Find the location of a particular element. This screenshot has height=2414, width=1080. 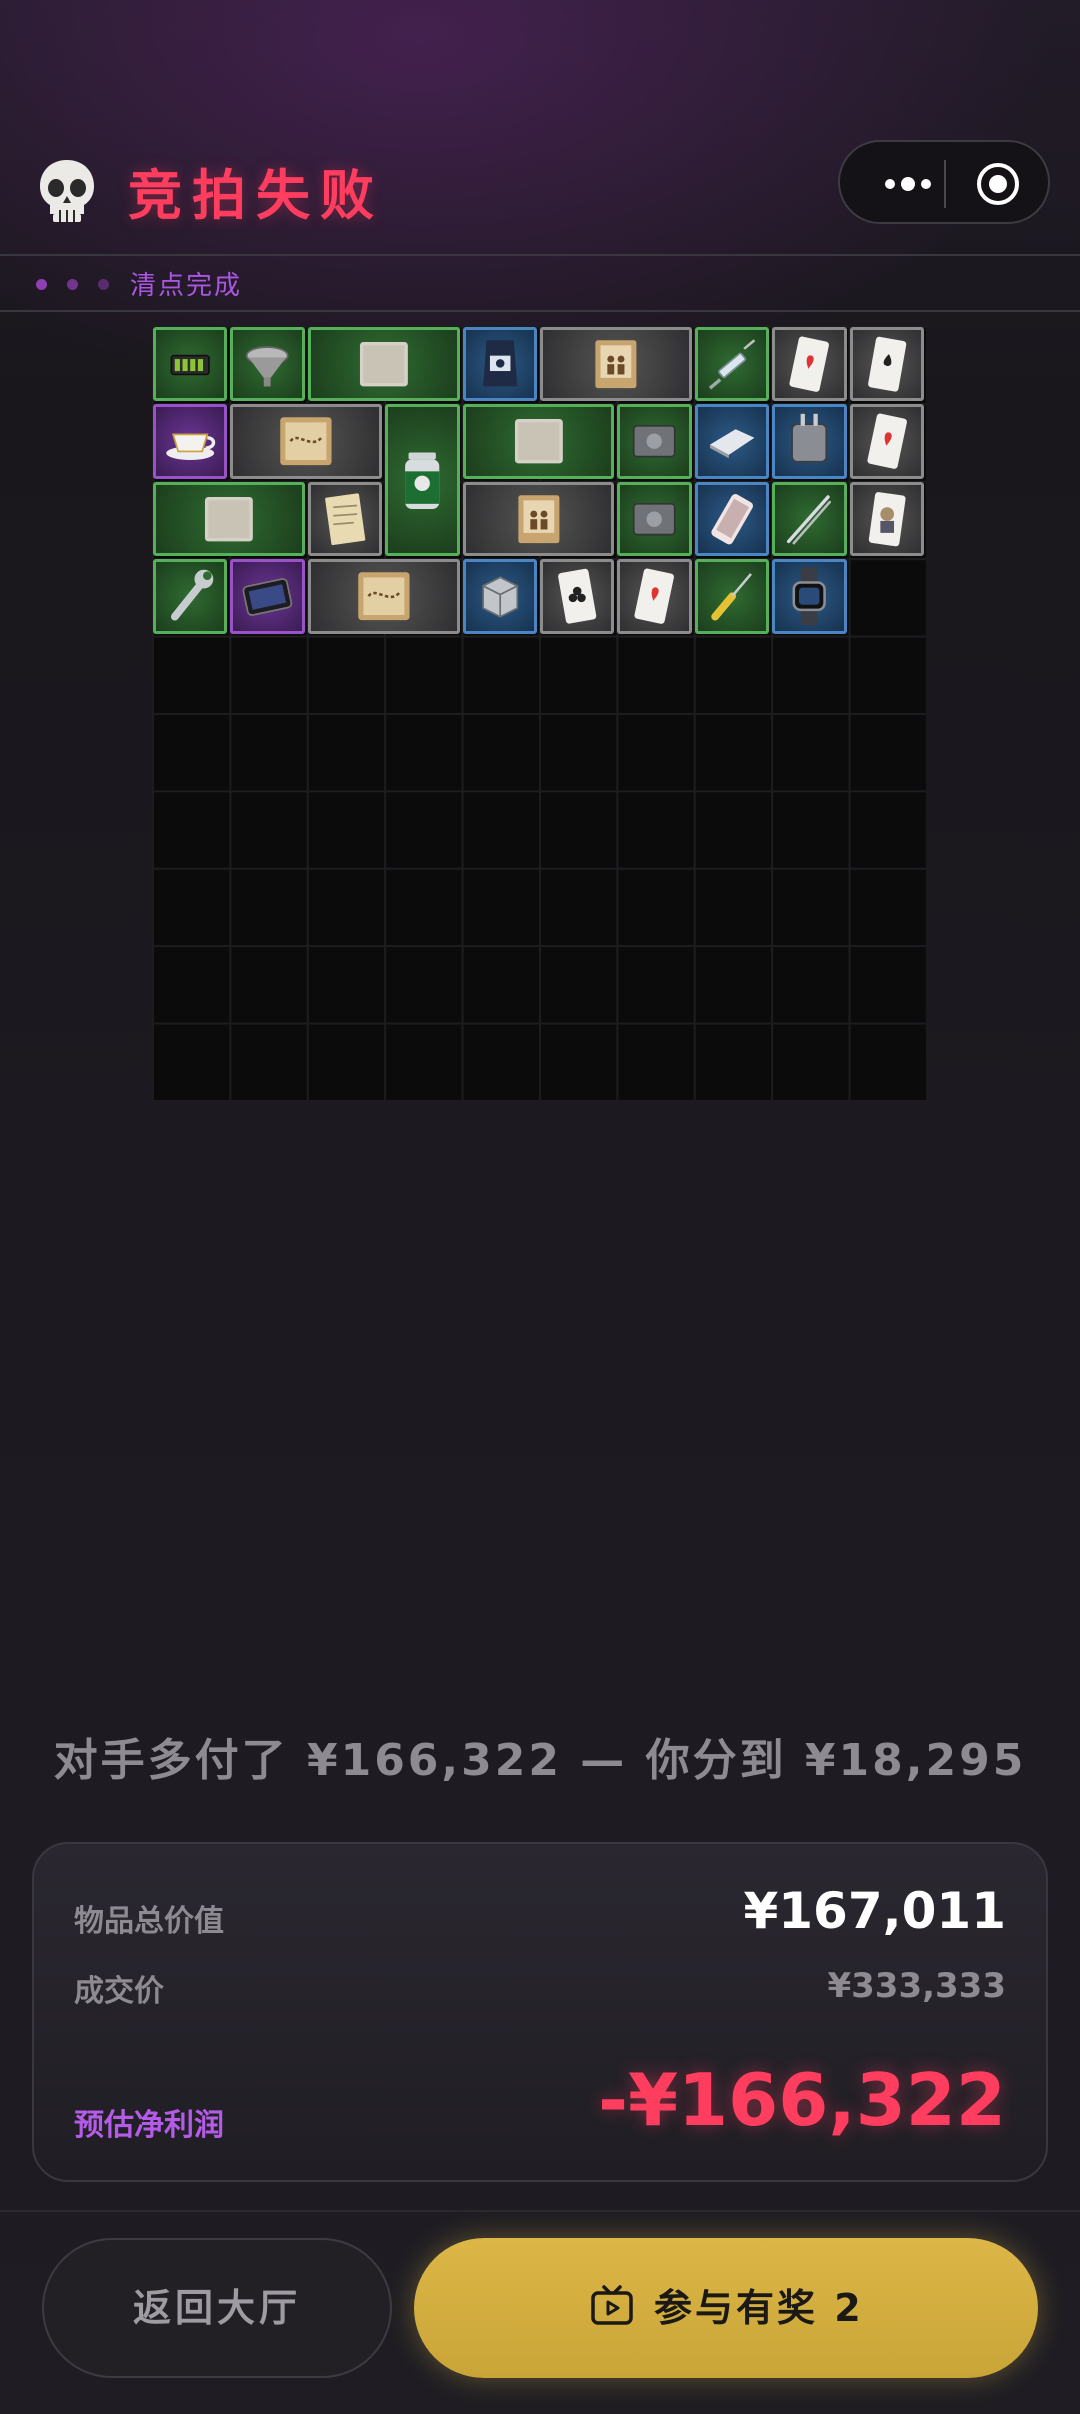

header-divider is located at coordinates (540, 255).